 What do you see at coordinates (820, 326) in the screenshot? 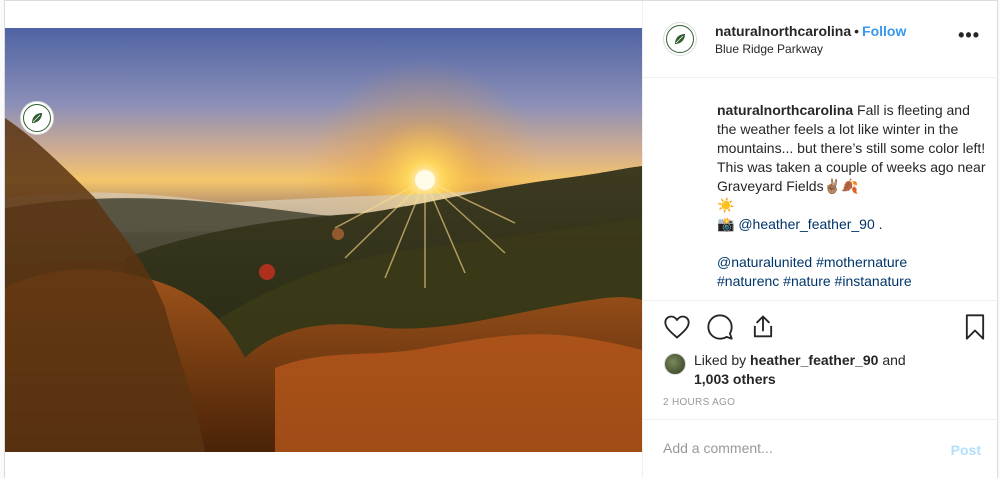
I see `action-bar` at bounding box center [820, 326].